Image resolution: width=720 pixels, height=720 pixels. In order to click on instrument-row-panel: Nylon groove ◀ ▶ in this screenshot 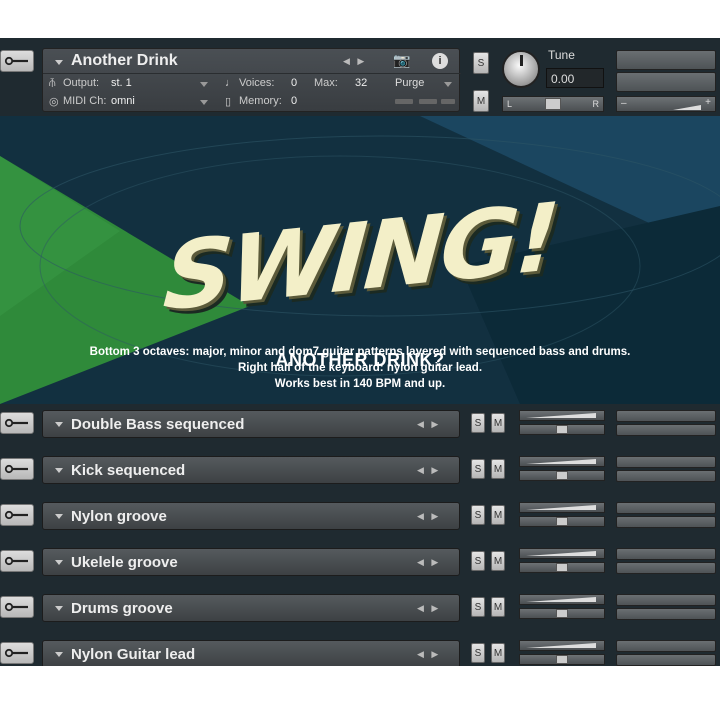, I will do `click(251, 516)`.